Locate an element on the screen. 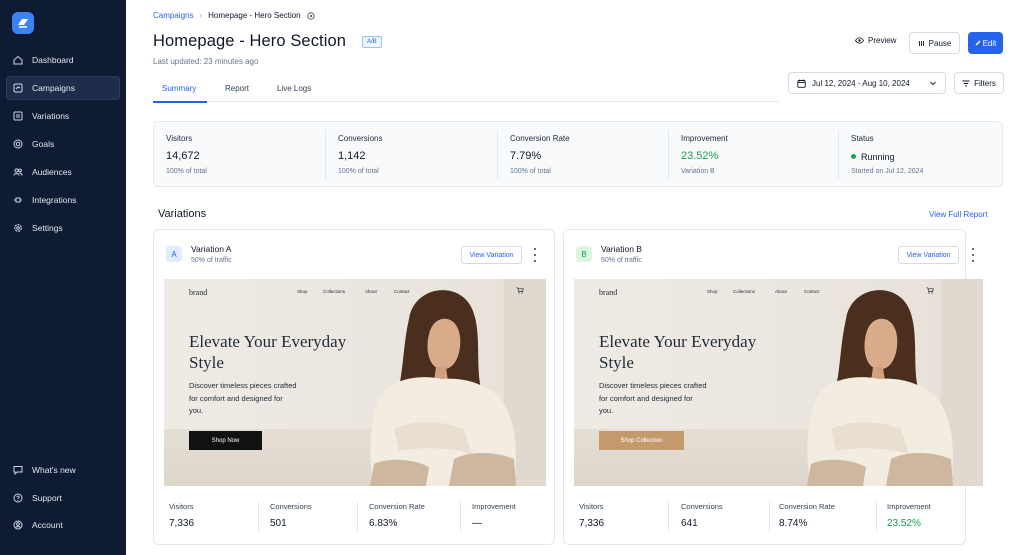  filters-button: Filters is located at coordinates (979, 83).